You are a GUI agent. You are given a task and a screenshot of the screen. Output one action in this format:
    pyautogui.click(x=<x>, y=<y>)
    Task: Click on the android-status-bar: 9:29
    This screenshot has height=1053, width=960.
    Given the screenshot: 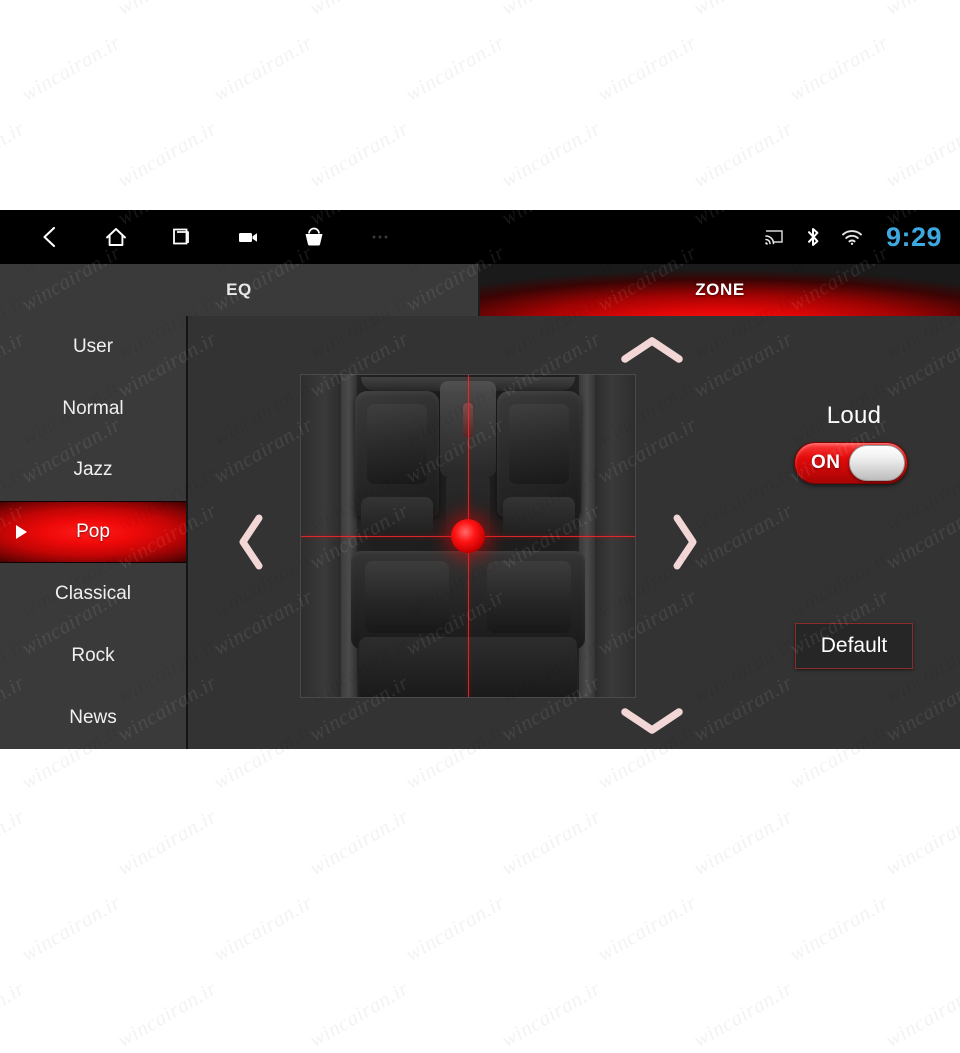 What is the action you would take?
    pyautogui.click(x=480, y=237)
    